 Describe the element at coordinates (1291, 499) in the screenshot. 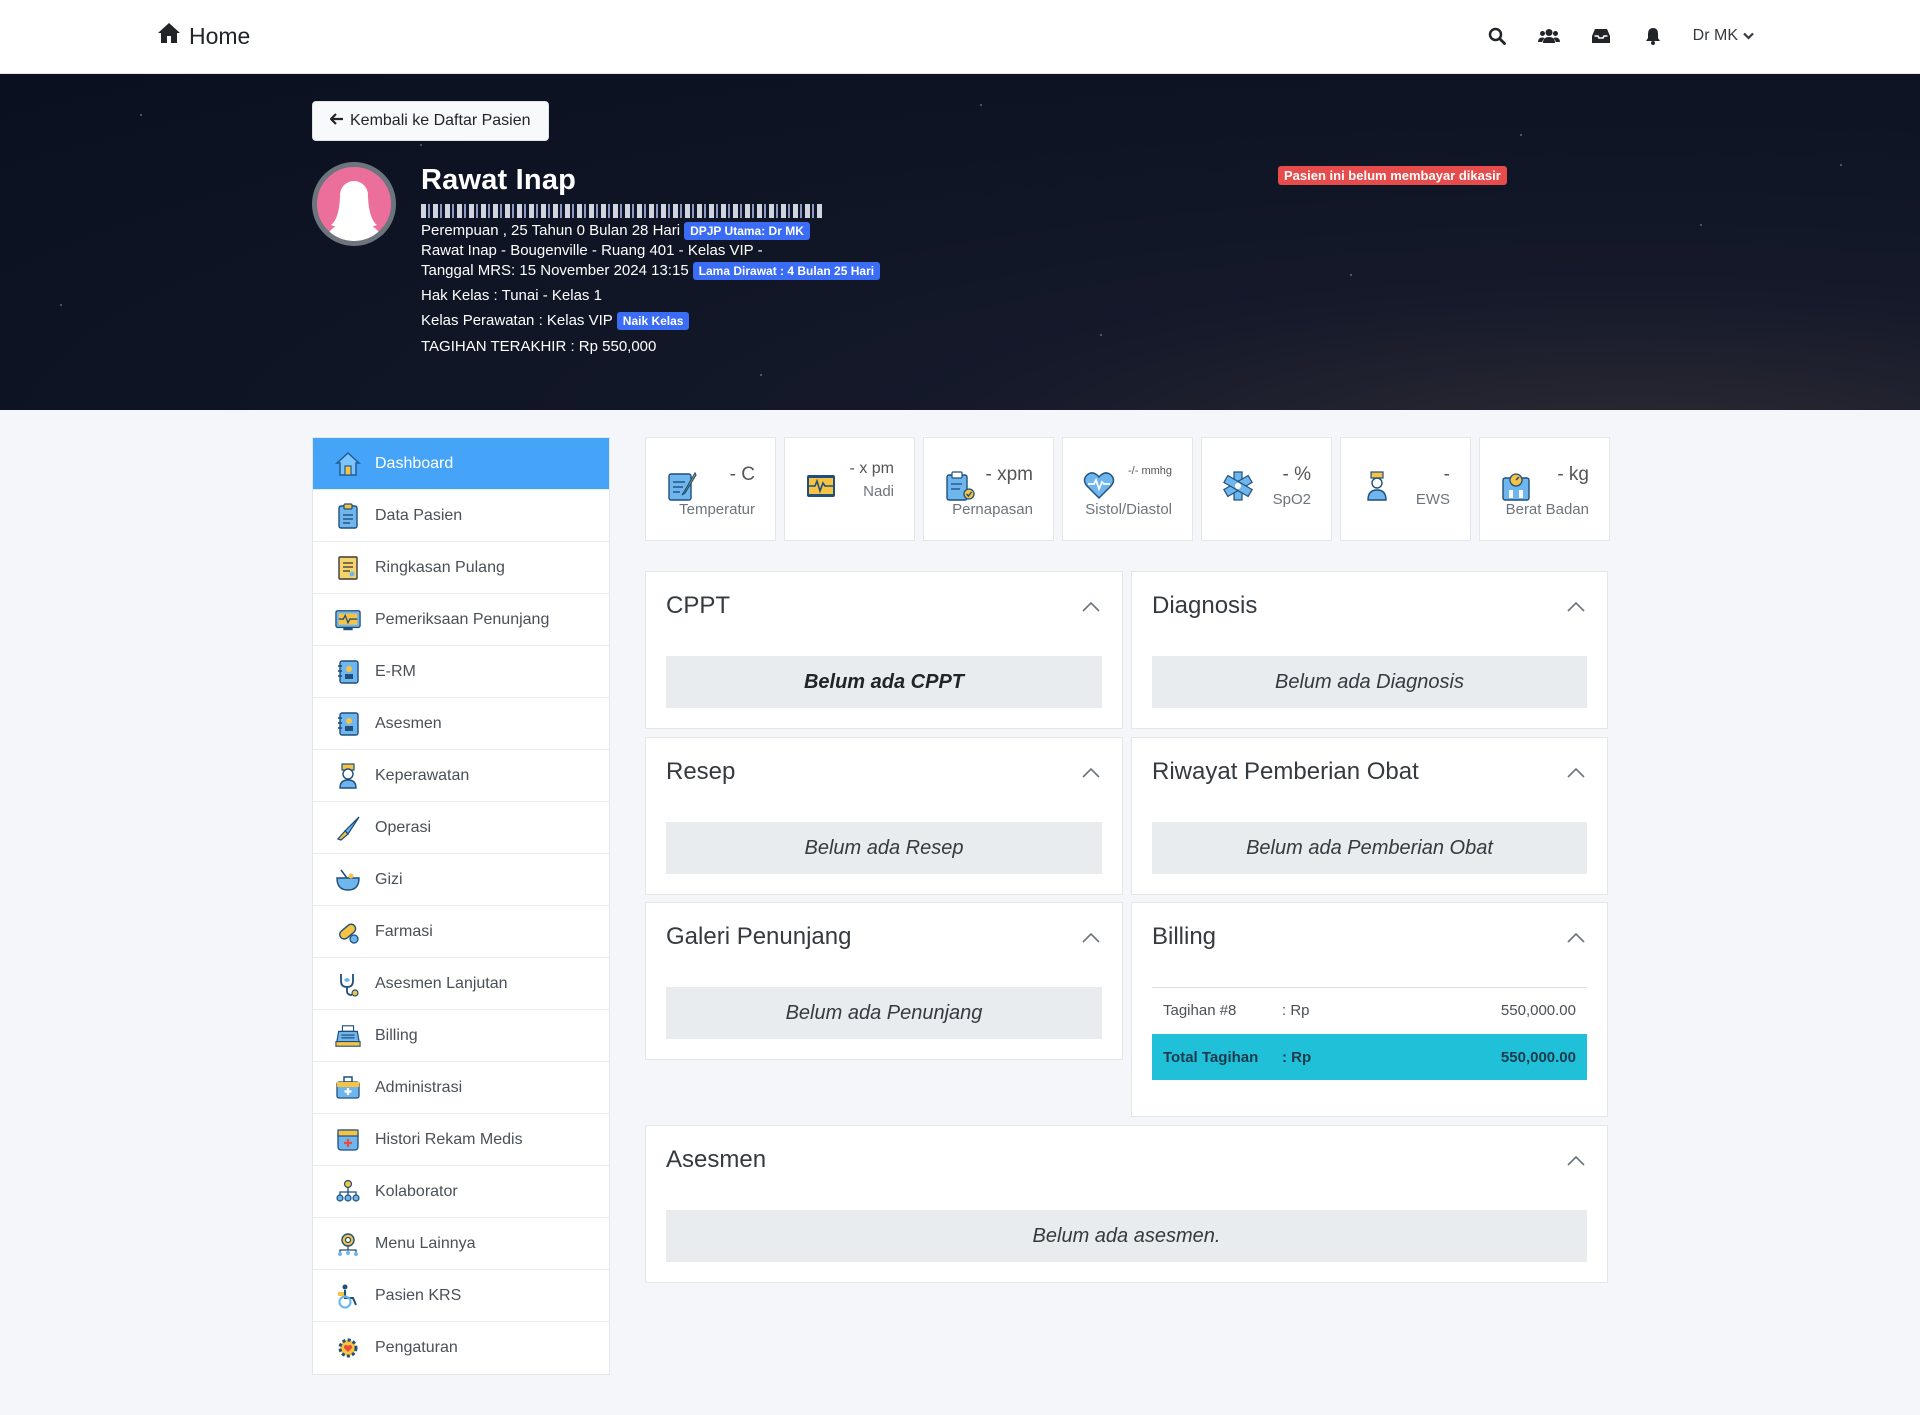

I see `vital-label: SpO2` at that location.